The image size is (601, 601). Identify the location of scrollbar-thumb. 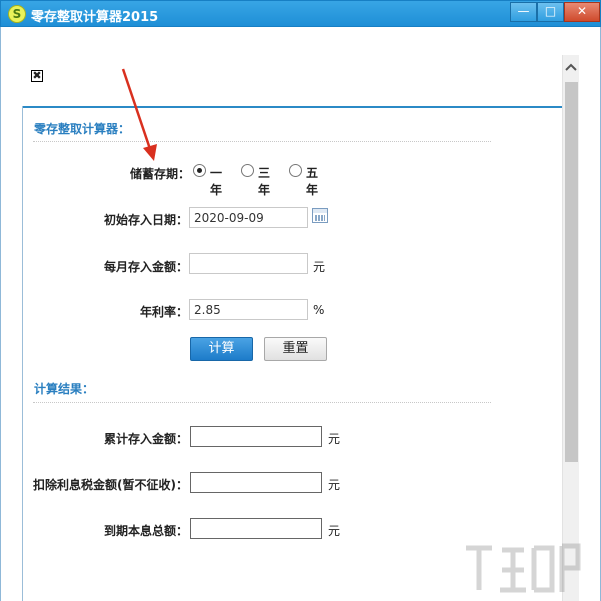
(571, 272).